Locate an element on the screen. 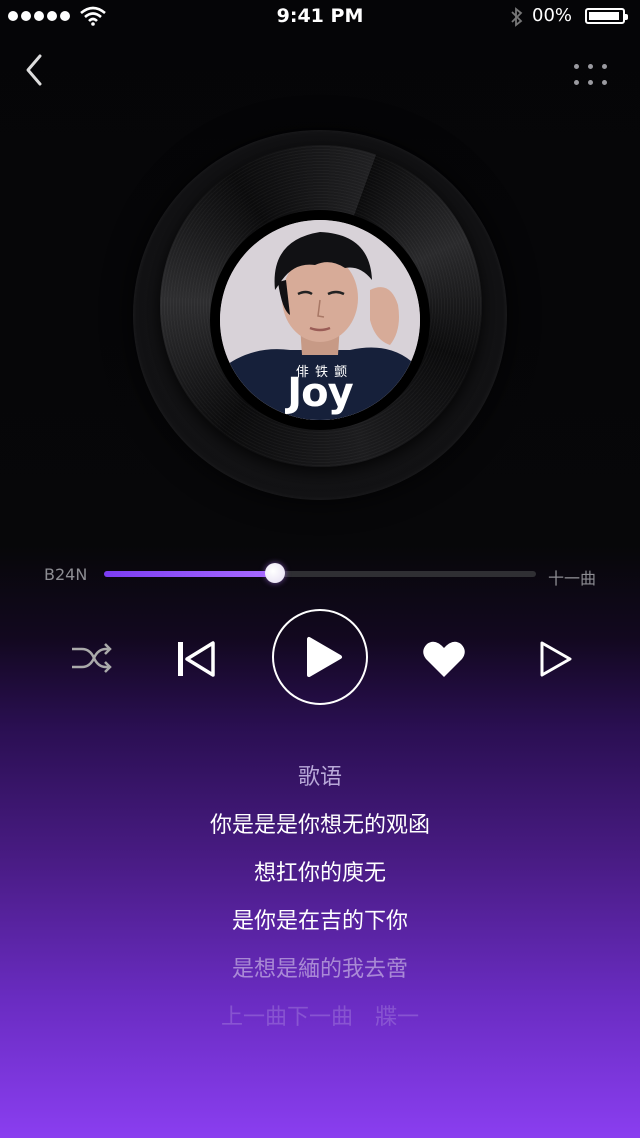 This screenshot has width=640, height=1138. play-icon is located at coordinates (324, 657).